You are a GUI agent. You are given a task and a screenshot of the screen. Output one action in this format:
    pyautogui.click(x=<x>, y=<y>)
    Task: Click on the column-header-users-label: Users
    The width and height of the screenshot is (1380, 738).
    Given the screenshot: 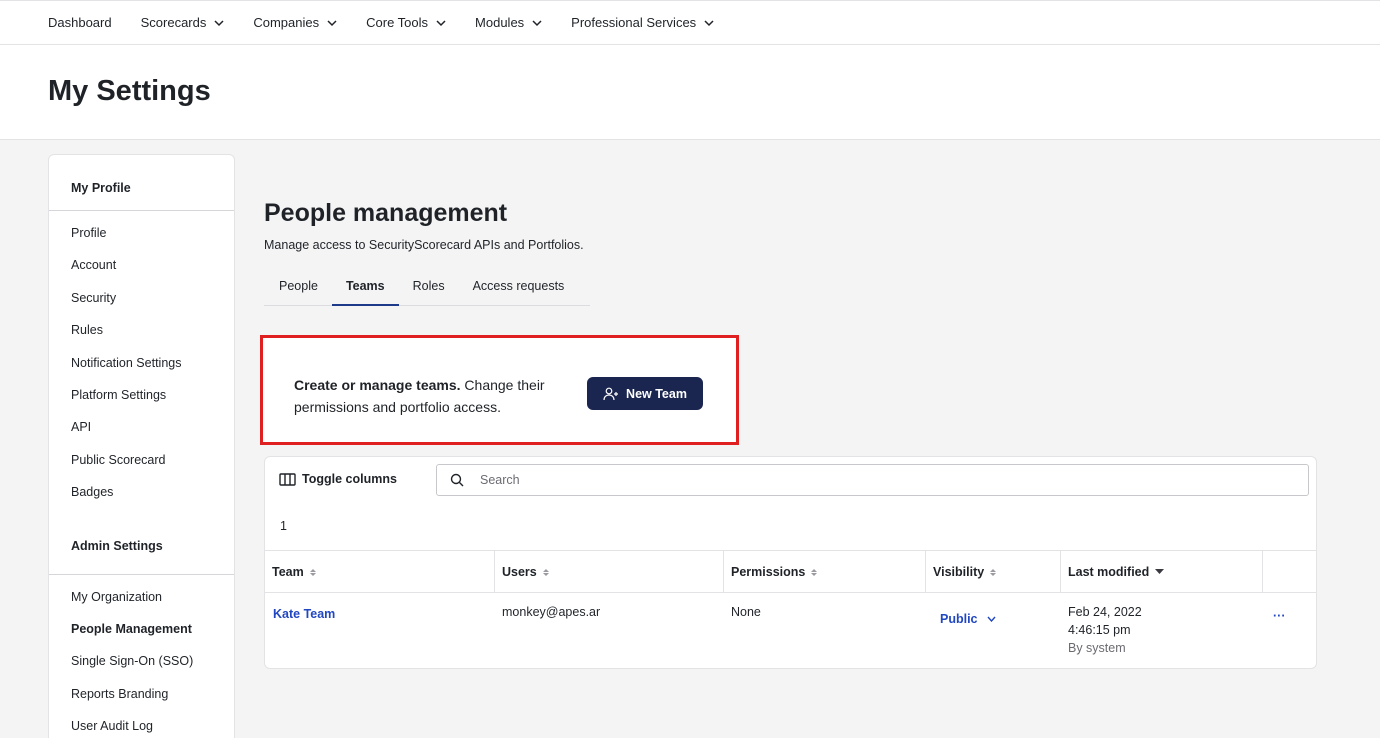 What is the action you would take?
    pyautogui.click(x=519, y=572)
    